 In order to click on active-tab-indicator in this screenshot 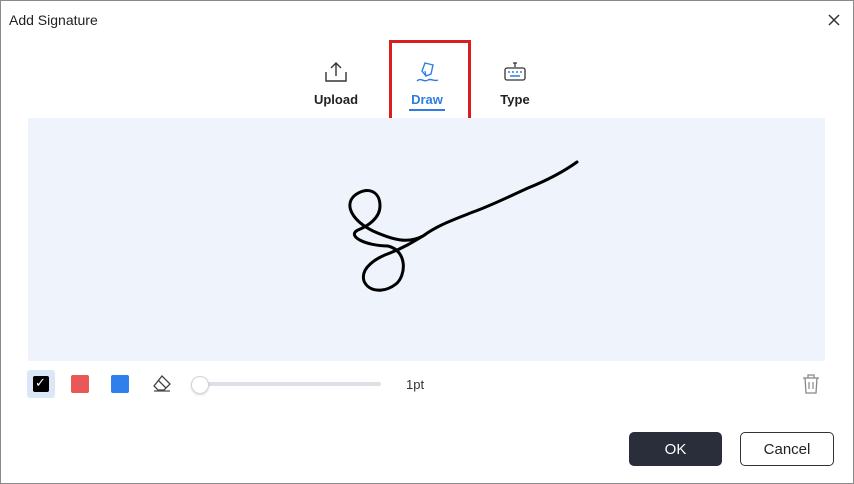, I will do `click(427, 110)`.